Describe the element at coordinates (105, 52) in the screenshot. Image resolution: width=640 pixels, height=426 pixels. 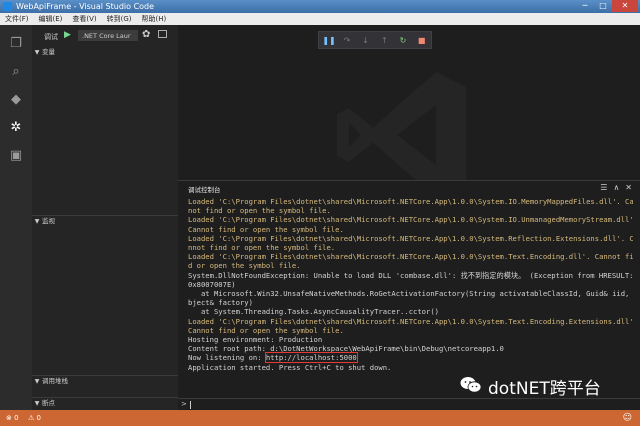
I see `variables-section: ▼ 变量` at that location.